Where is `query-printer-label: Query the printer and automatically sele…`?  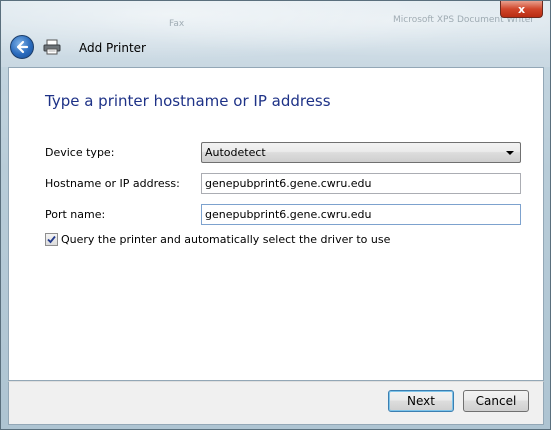 query-printer-label: Query the printer and automatically sele… is located at coordinates (226, 239).